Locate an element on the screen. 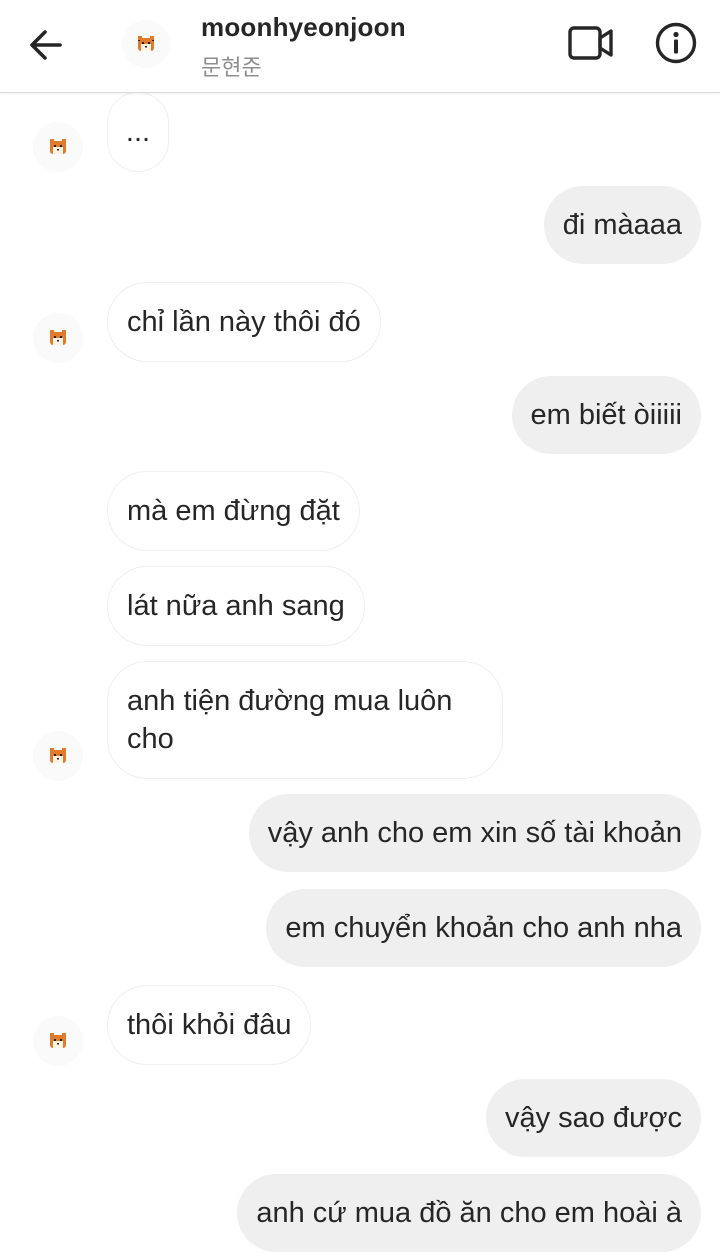 Image resolution: width=720 pixels, height=1260 pixels. username: moonhyeonjoon is located at coordinates (303, 27).